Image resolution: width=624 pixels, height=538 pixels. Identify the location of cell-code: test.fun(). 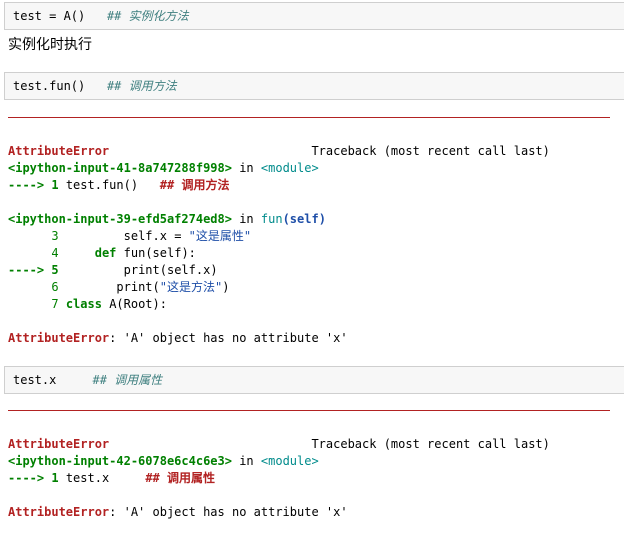
(49, 86).